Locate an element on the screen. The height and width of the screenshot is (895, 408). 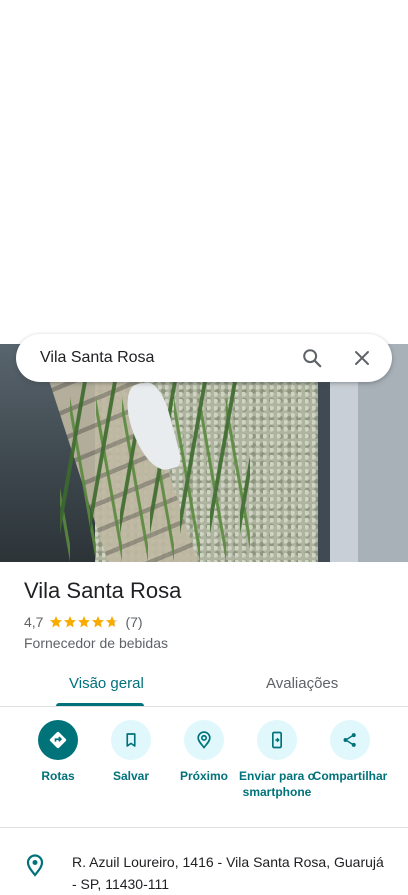
send-to-phone-icon is located at coordinates (277, 740).